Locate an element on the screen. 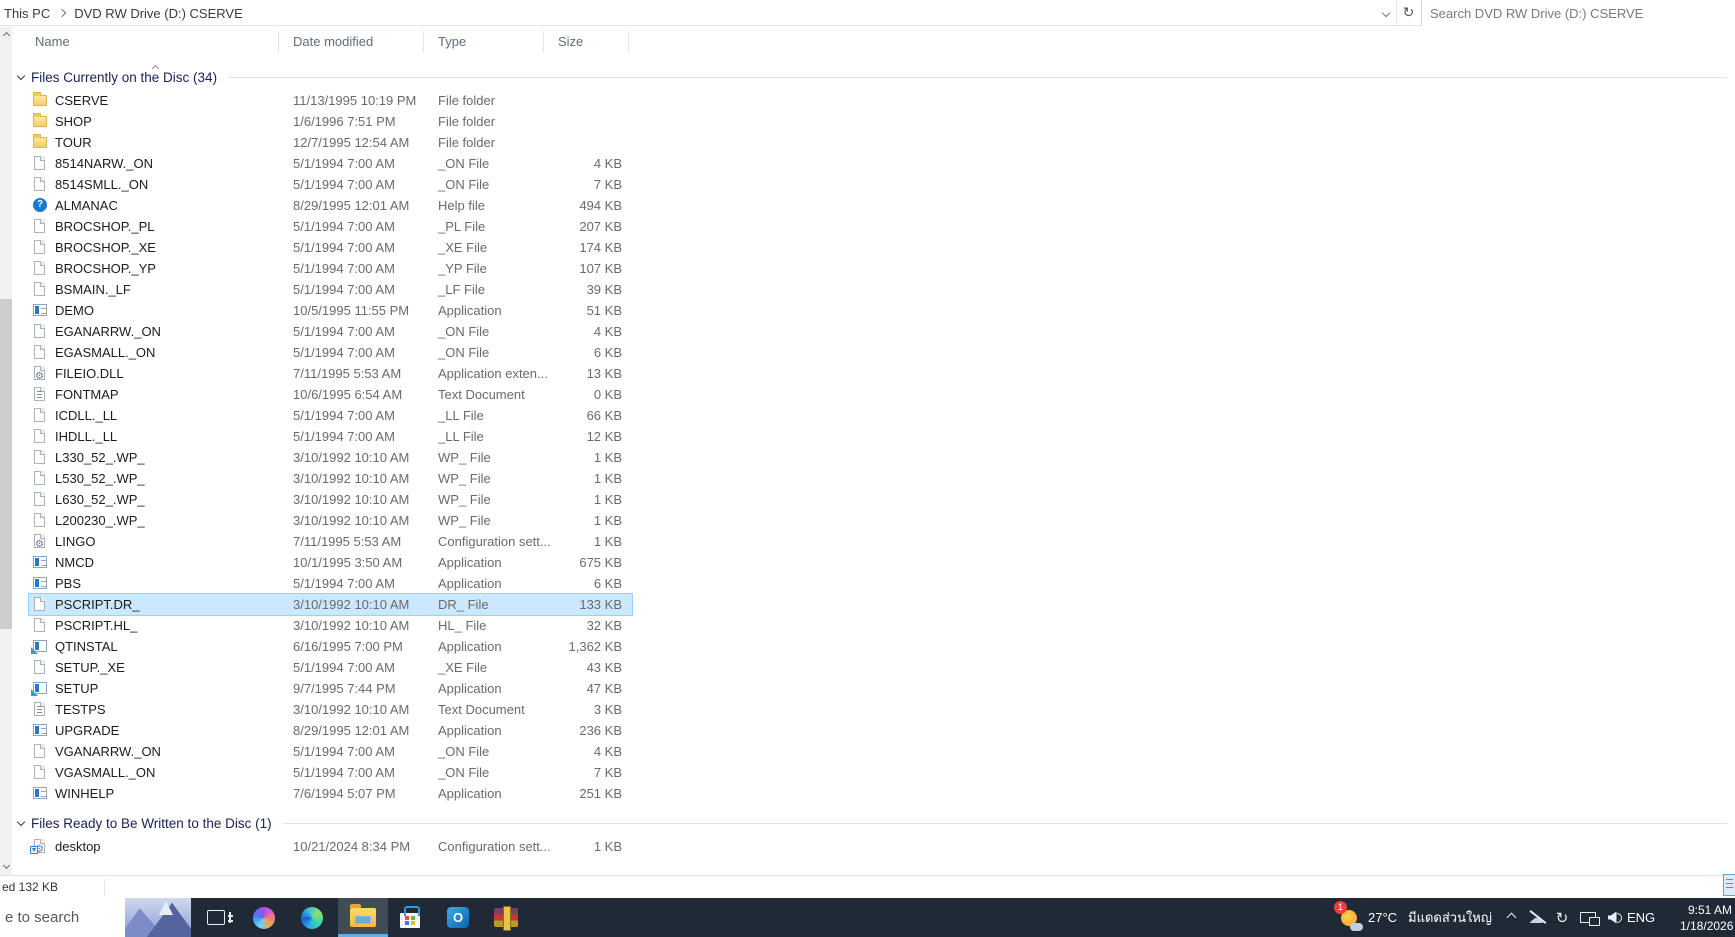 The height and width of the screenshot is (937, 1735). volume-icon is located at coordinates (1612, 917).